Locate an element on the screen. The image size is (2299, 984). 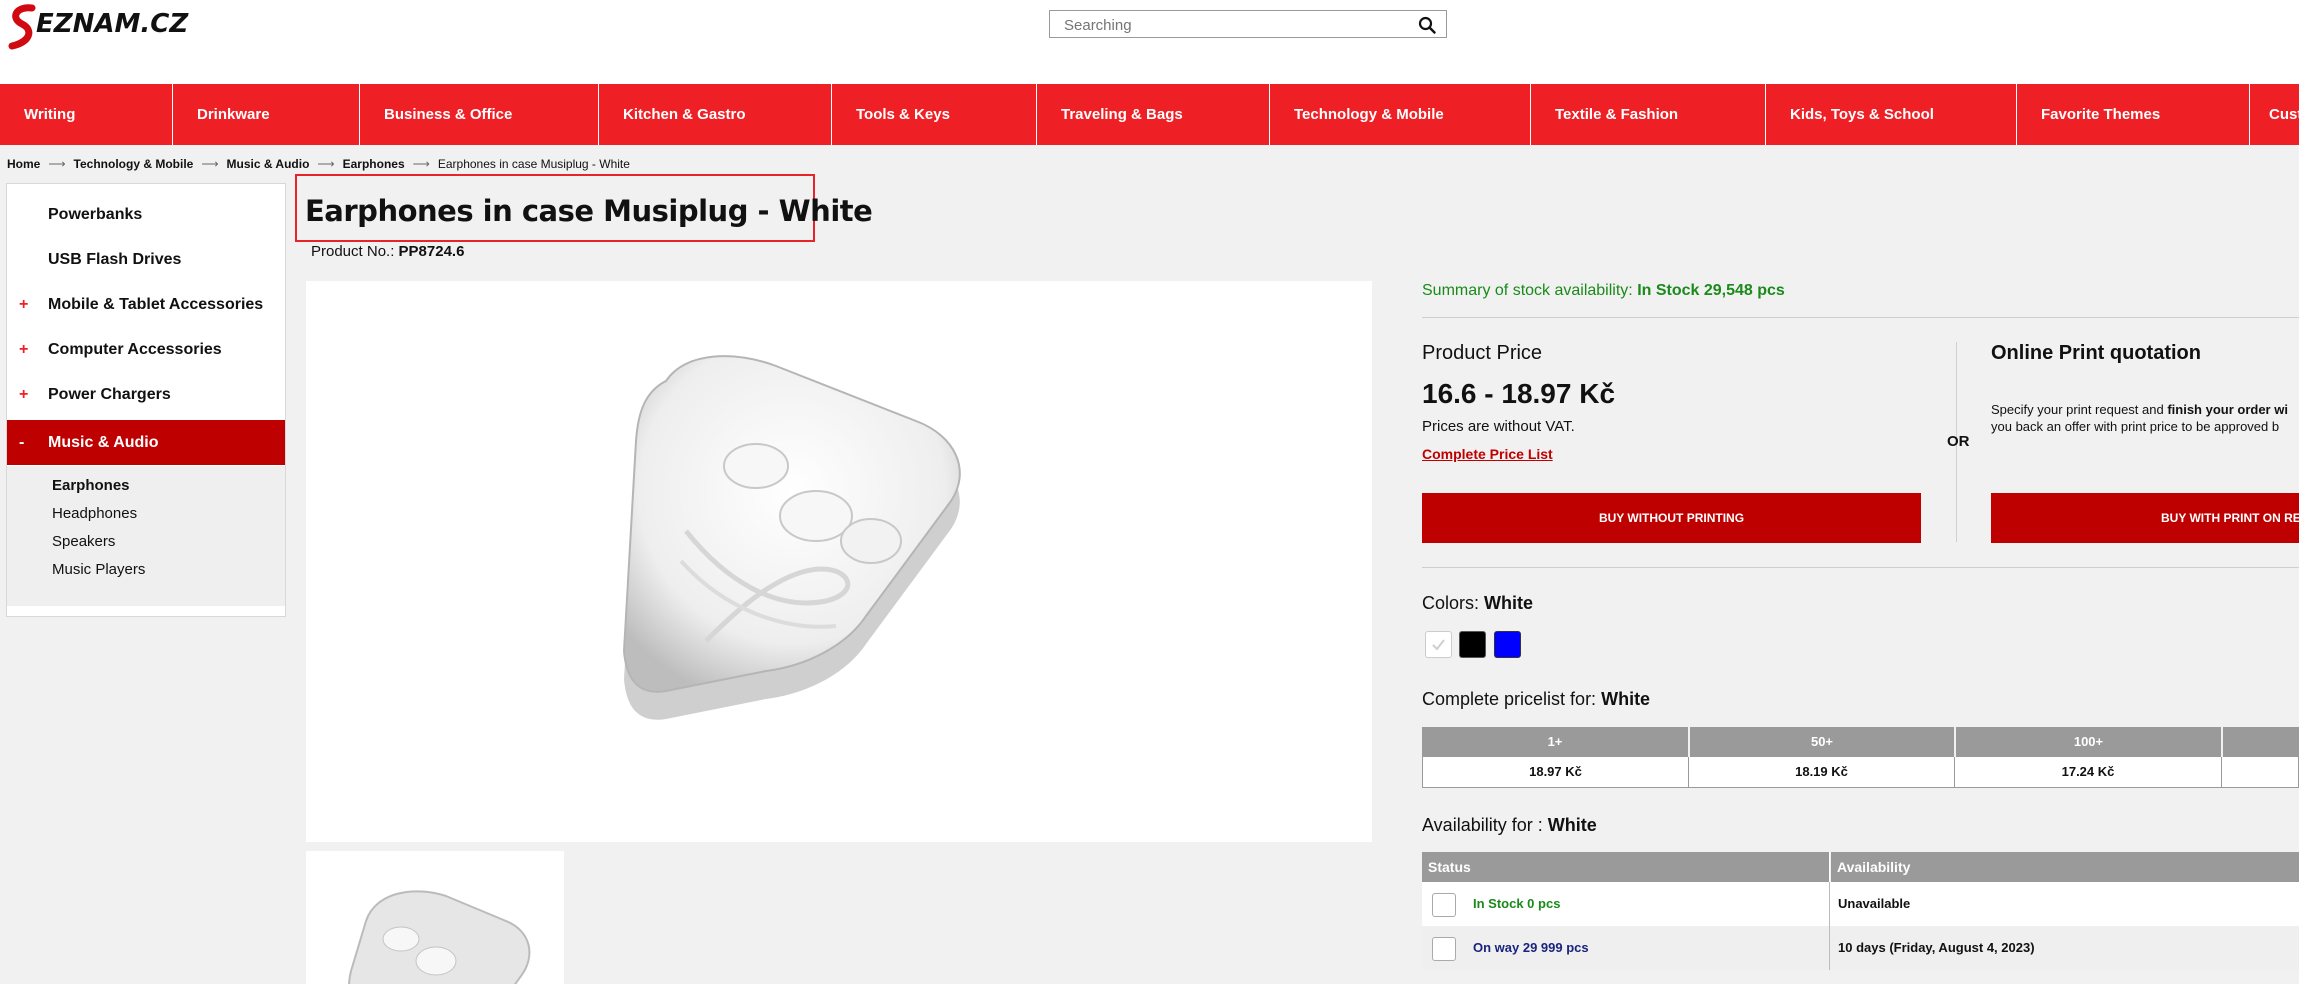
product-title: Earphones in case Musiplug - White is located at coordinates (589, 211).